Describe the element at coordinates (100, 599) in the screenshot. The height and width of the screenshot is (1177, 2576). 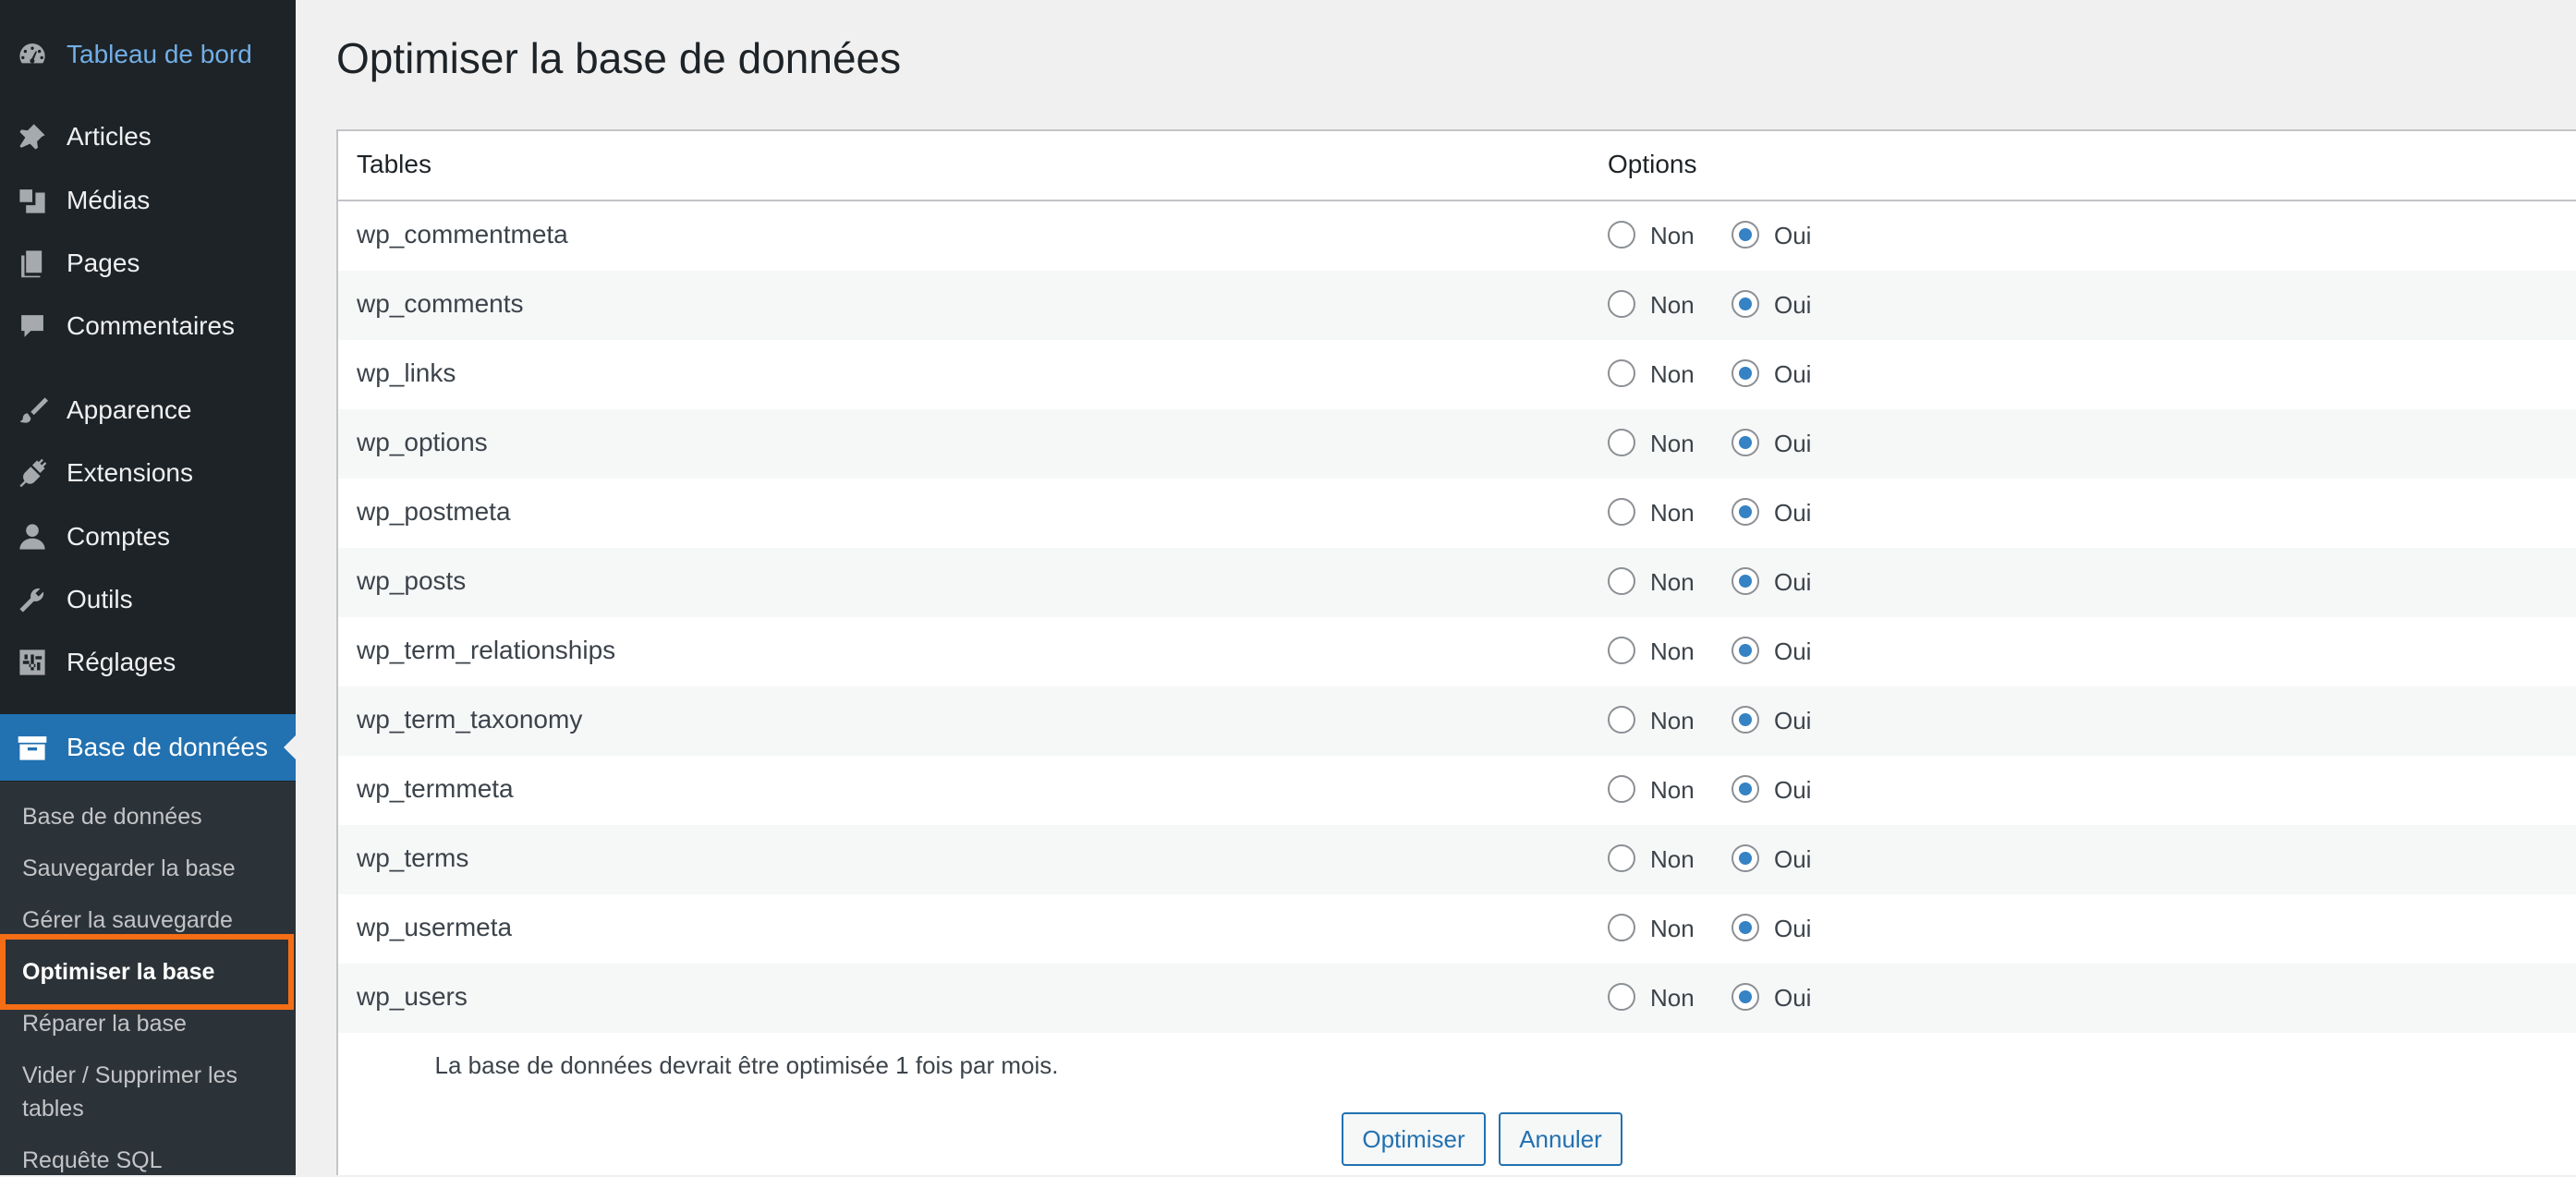
I see `menu-label: Outils` at that location.